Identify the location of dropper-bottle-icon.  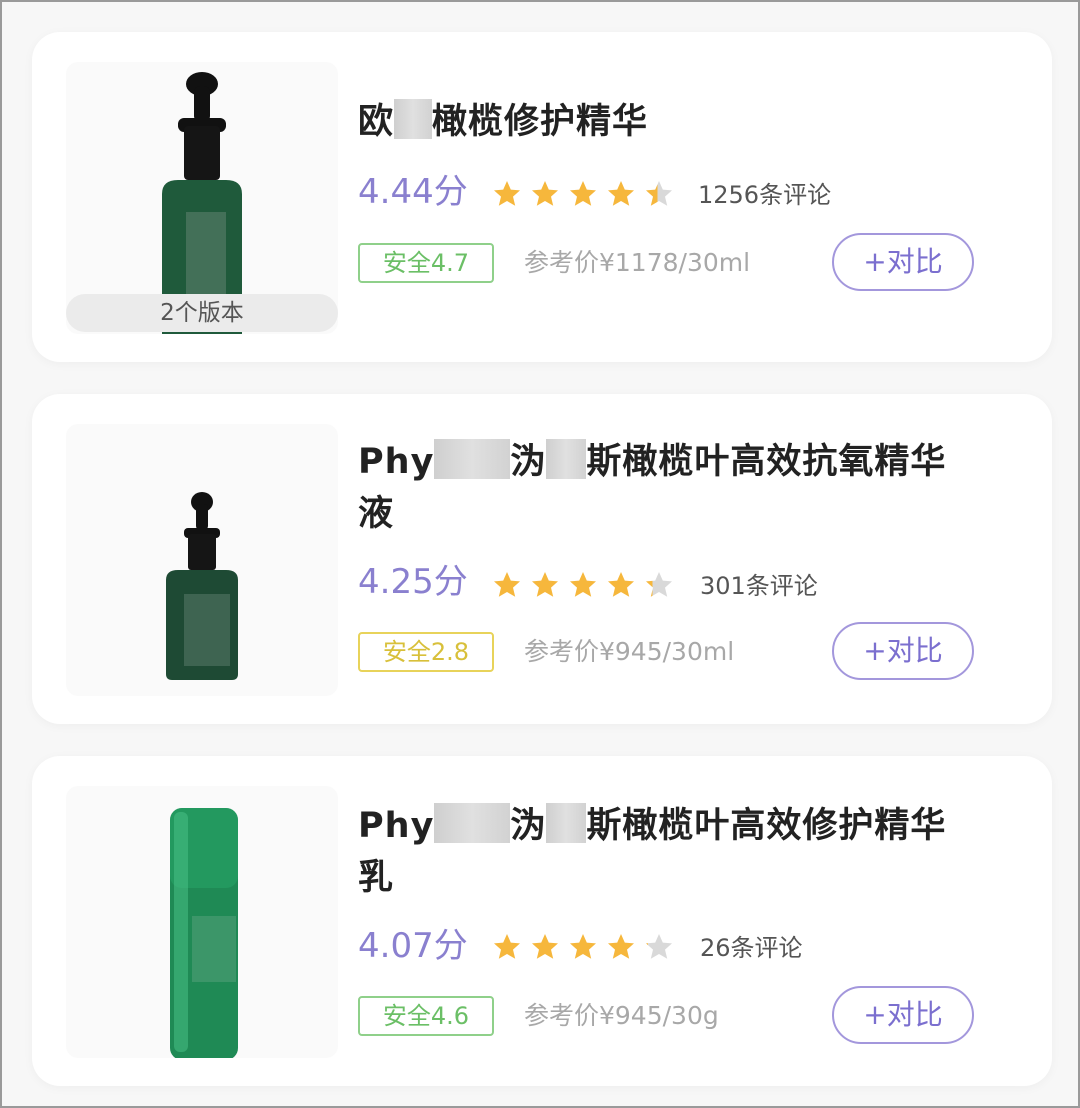
(202, 586).